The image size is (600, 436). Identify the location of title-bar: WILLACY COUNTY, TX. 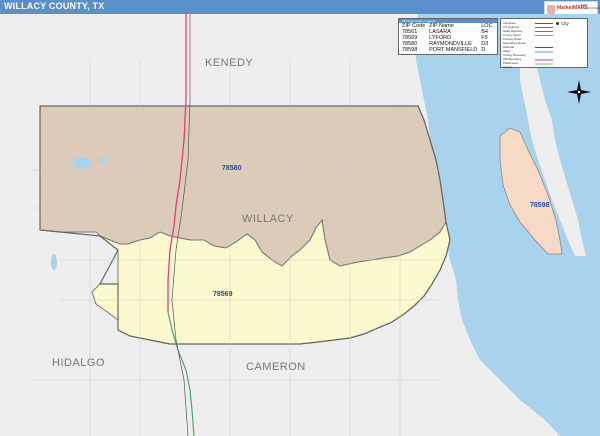
(300, 7).